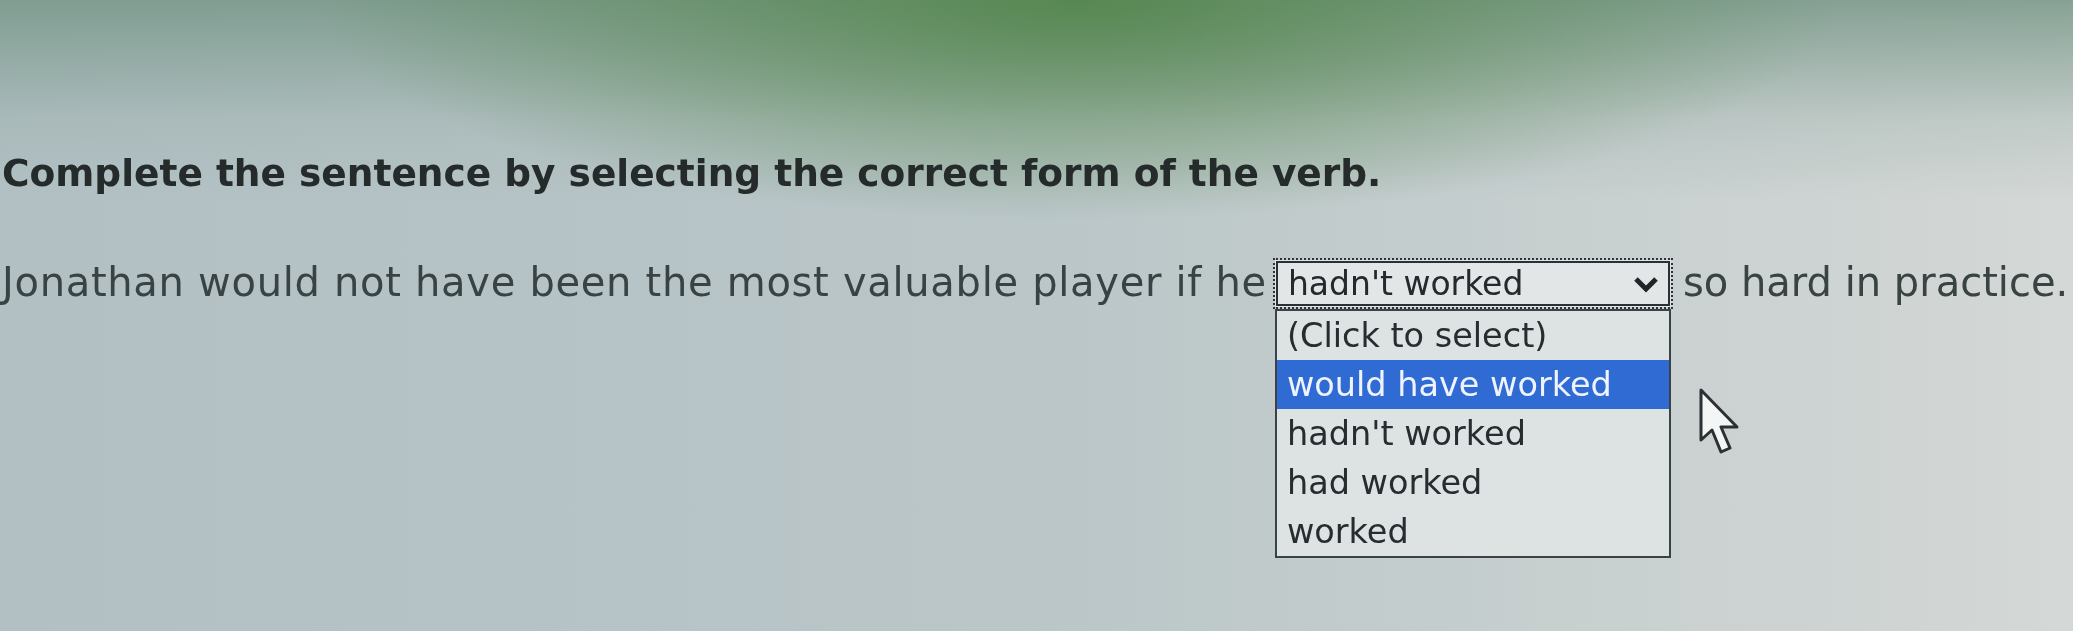 Image resolution: width=2073 pixels, height=631 pixels. What do you see at coordinates (1472, 482) in the screenshot?
I see `dropdown-option: had worked` at bounding box center [1472, 482].